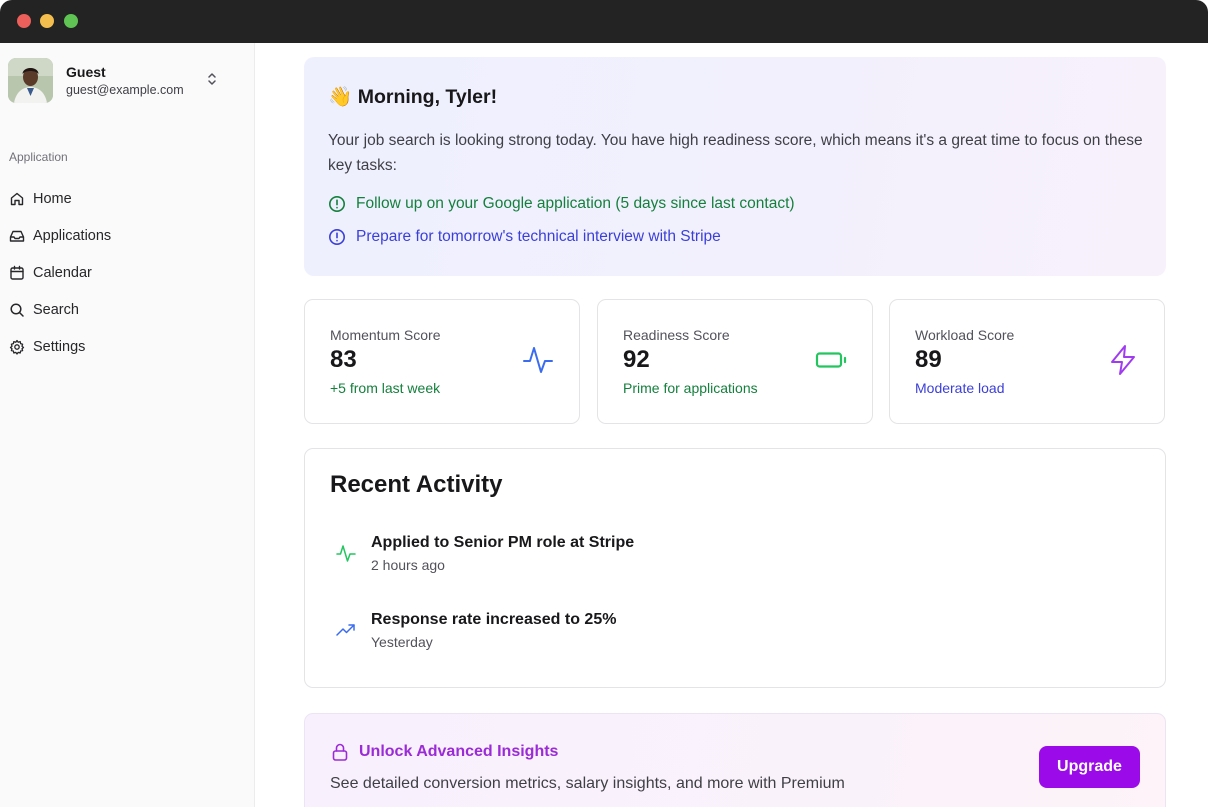  What do you see at coordinates (340, 752) in the screenshot?
I see `lock-icon` at bounding box center [340, 752].